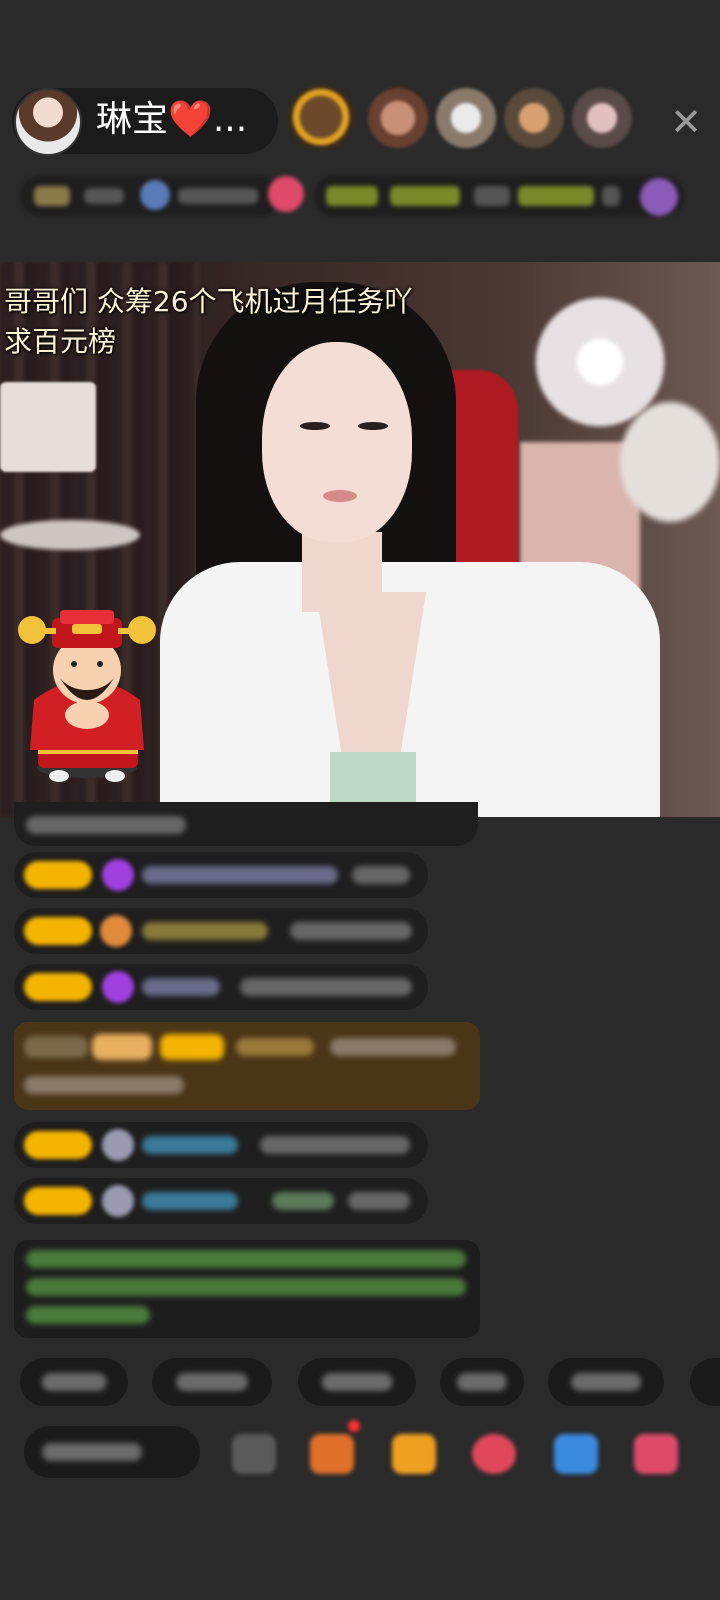 This screenshot has height=1600, width=720. I want to click on streamer-eye-left, so click(315, 426).